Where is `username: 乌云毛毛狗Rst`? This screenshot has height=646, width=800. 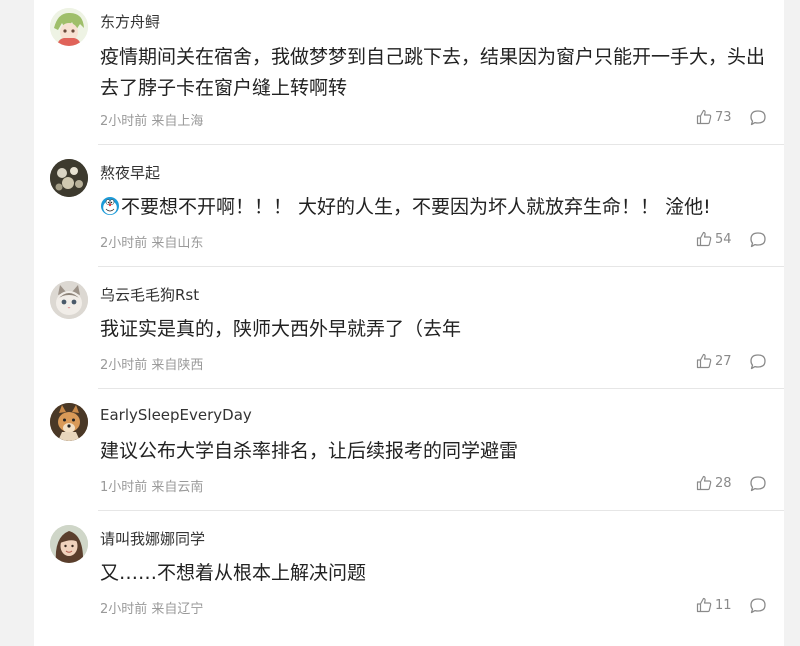
username: 乌云毛毛狗Rst is located at coordinates (149, 294).